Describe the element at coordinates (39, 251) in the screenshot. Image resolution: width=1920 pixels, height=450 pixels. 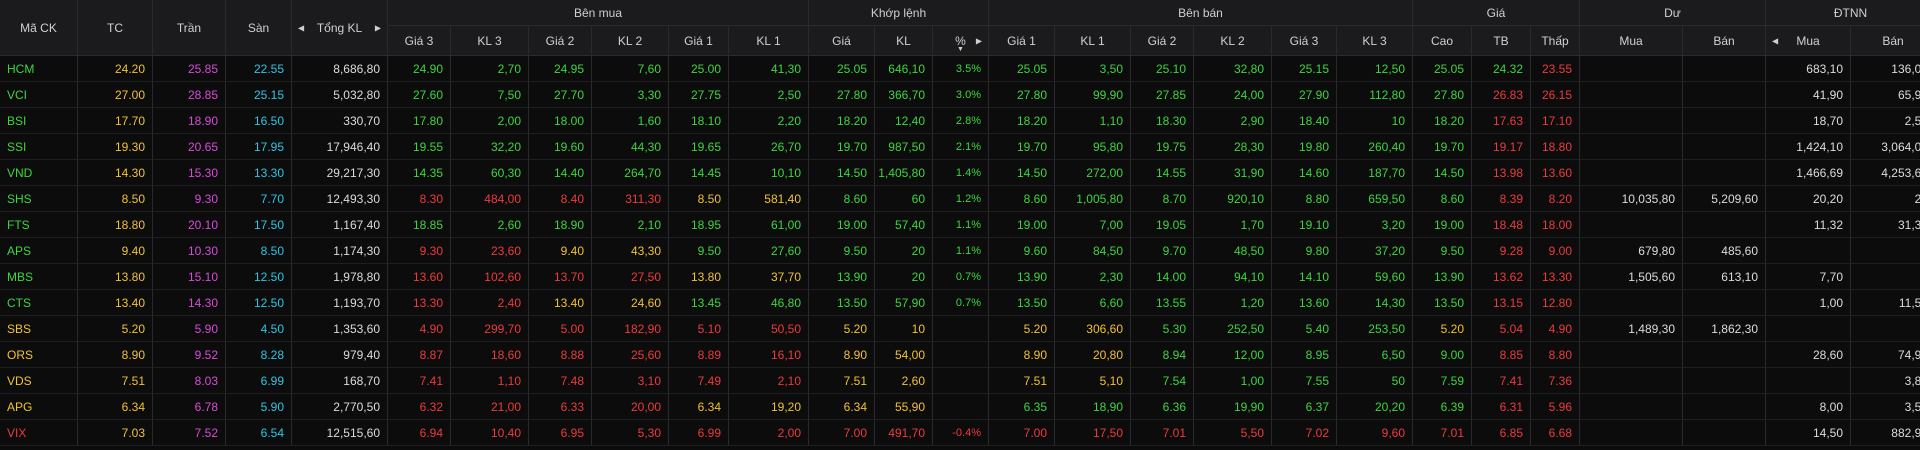
I see `symbol-cell: APS` at that location.